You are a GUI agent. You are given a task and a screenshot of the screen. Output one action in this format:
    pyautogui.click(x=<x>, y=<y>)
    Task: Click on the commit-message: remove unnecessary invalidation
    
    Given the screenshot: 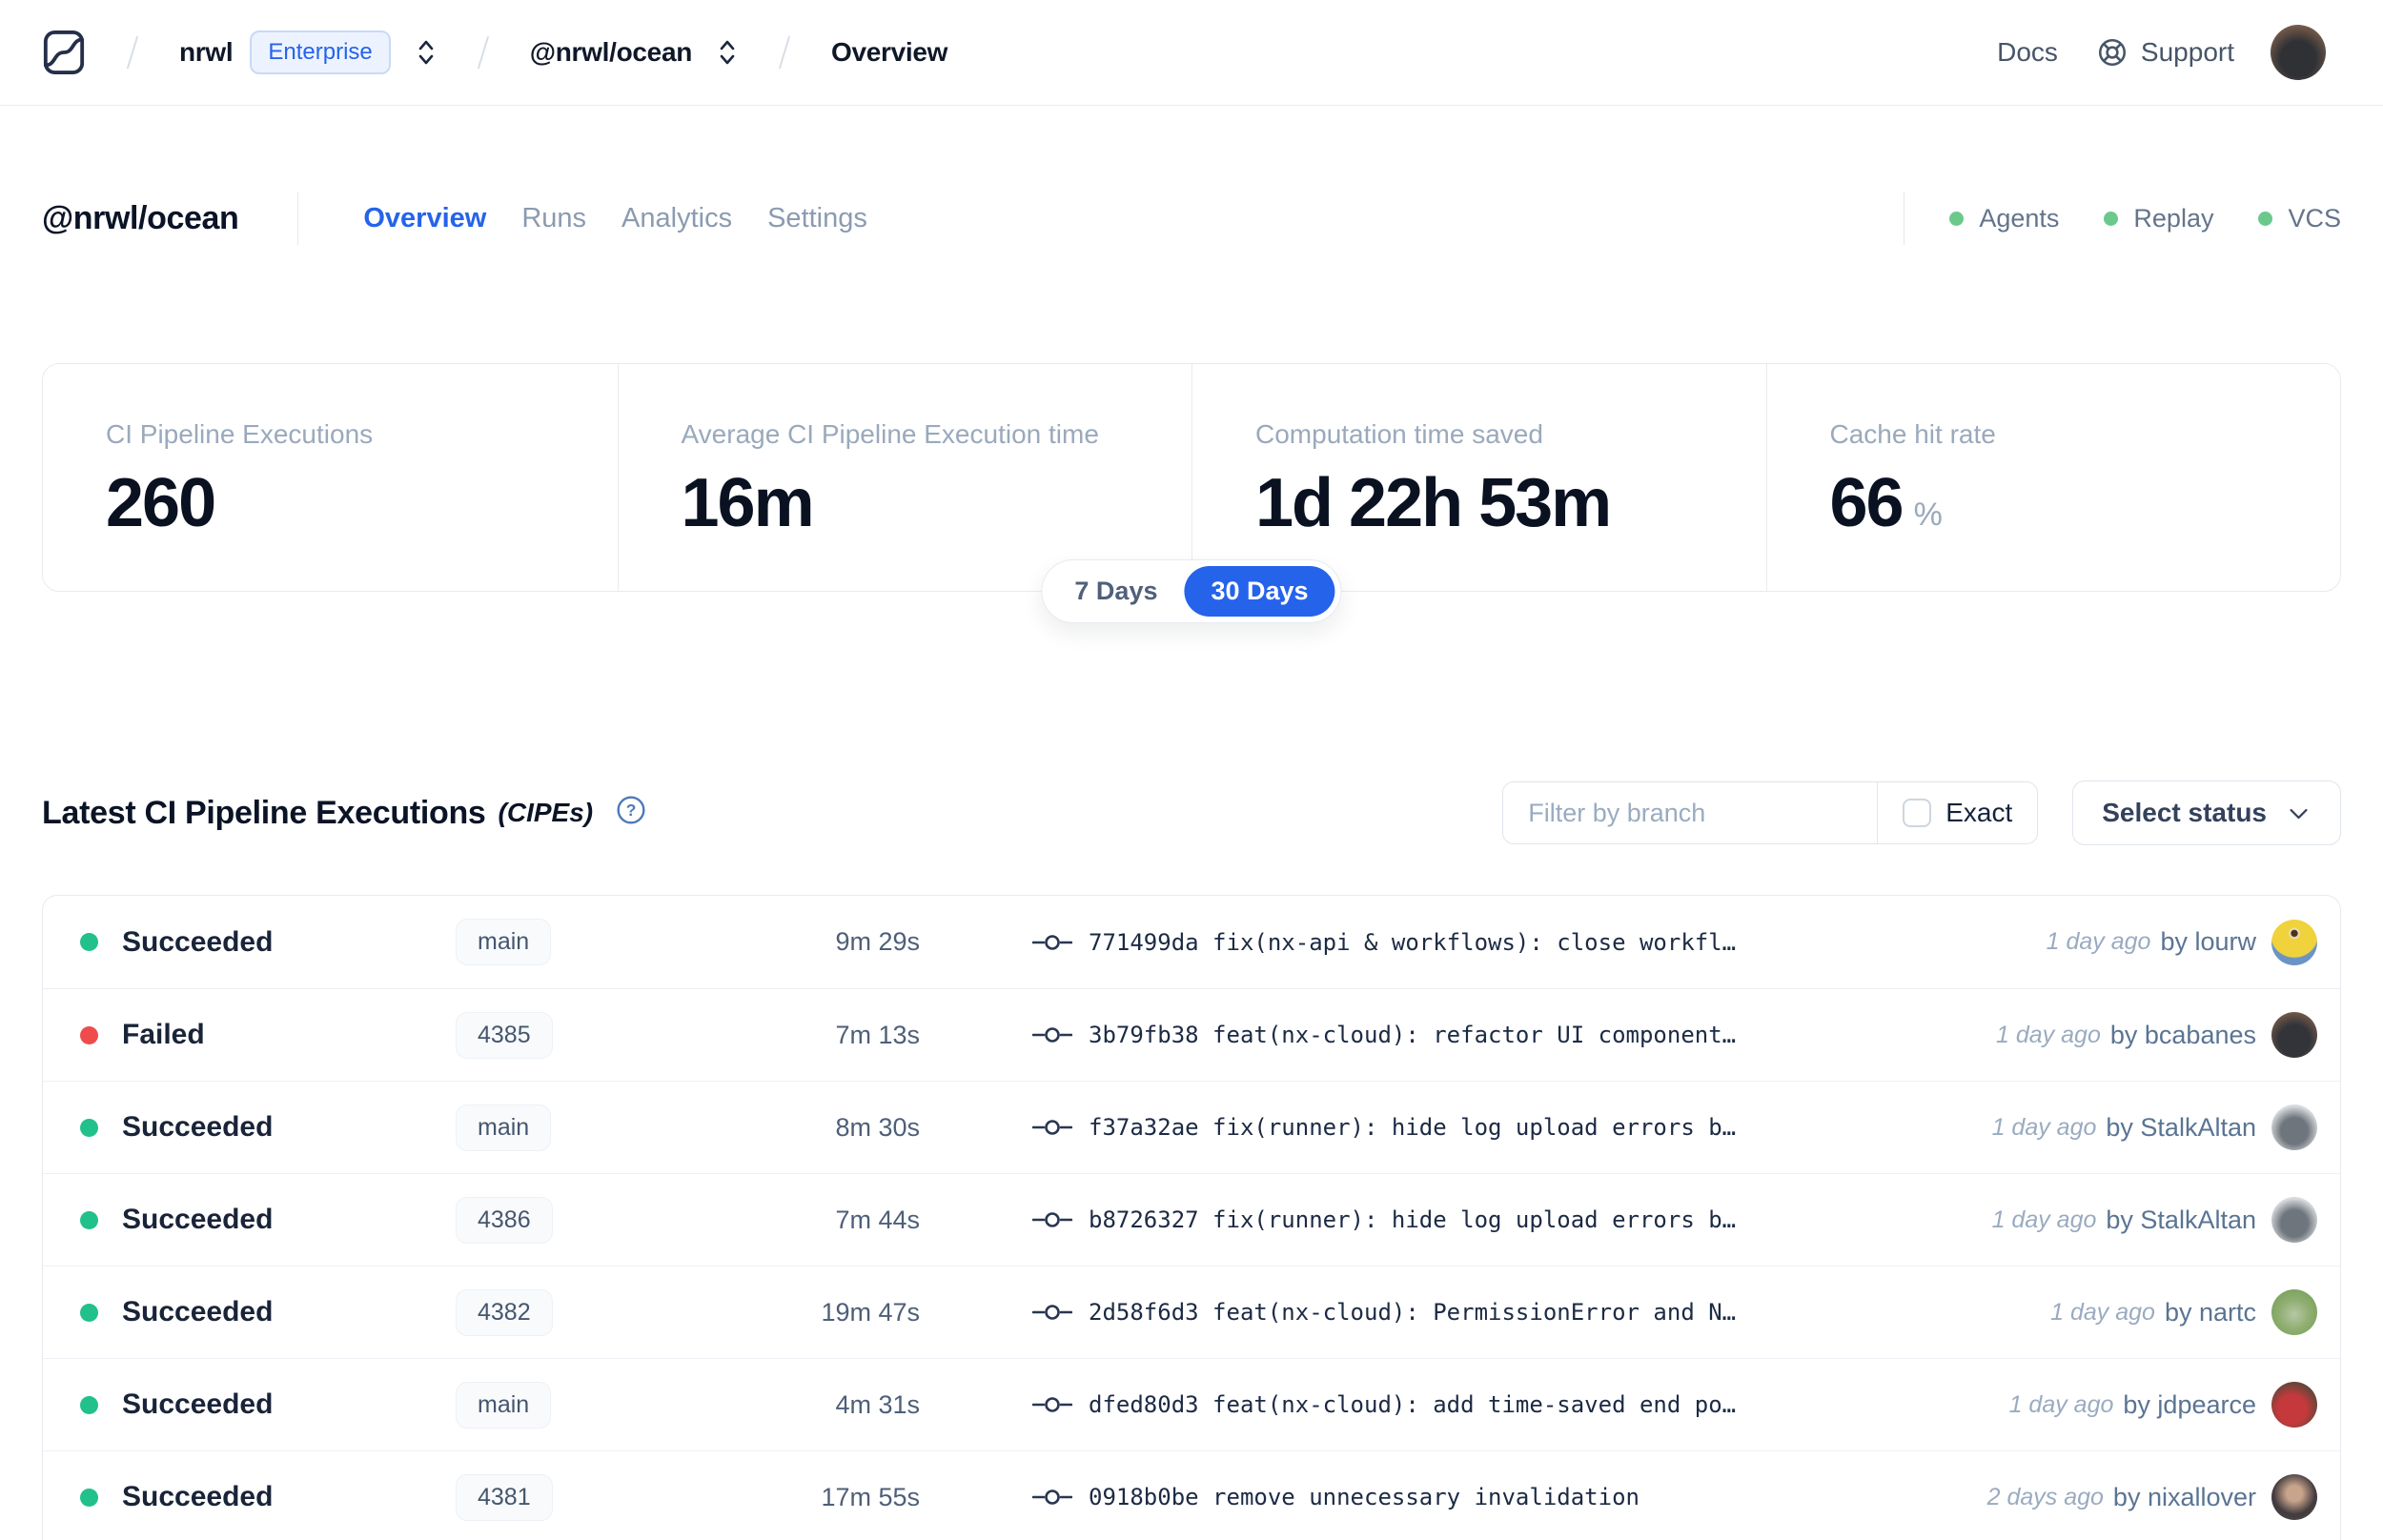 What is the action you would take?
    pyautogui.click(x=1426, y=1497)
    